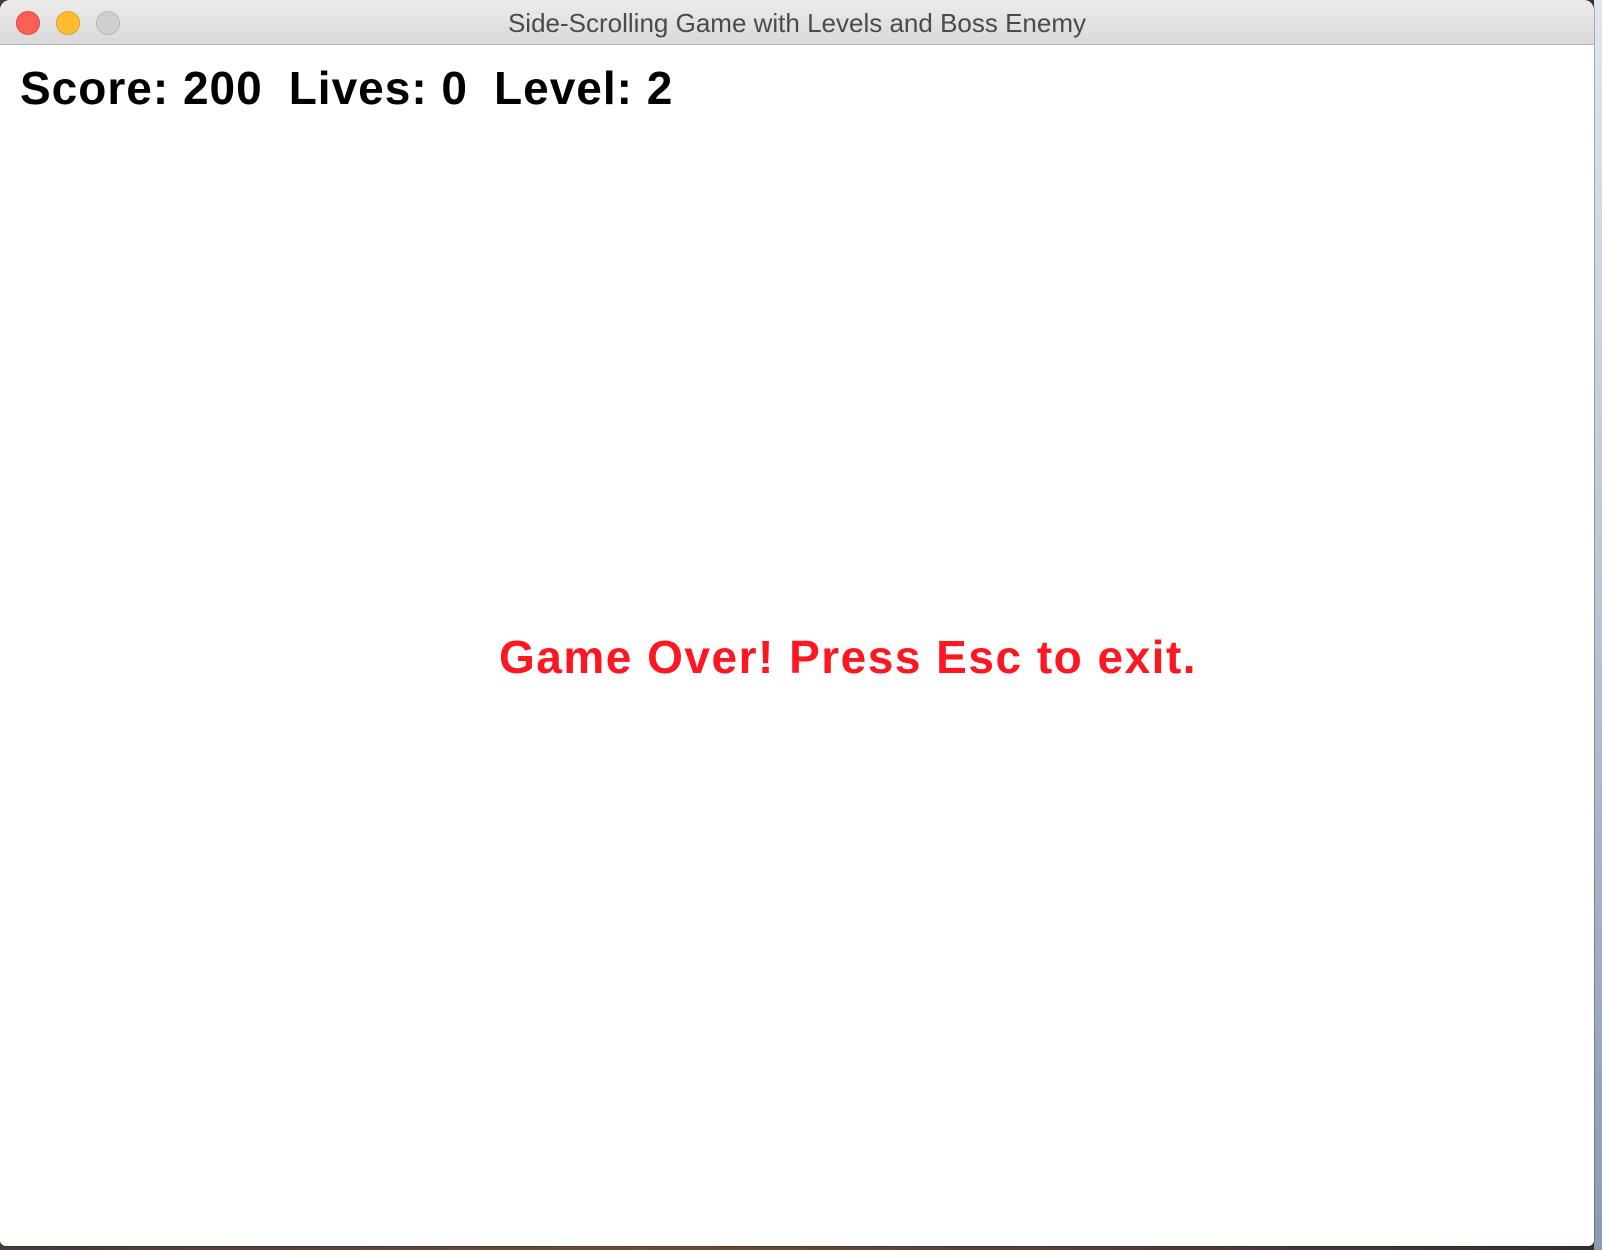  Describe the element at coordinates (1598, 625) in the screenshot. I see `background-window-edge` at that location.